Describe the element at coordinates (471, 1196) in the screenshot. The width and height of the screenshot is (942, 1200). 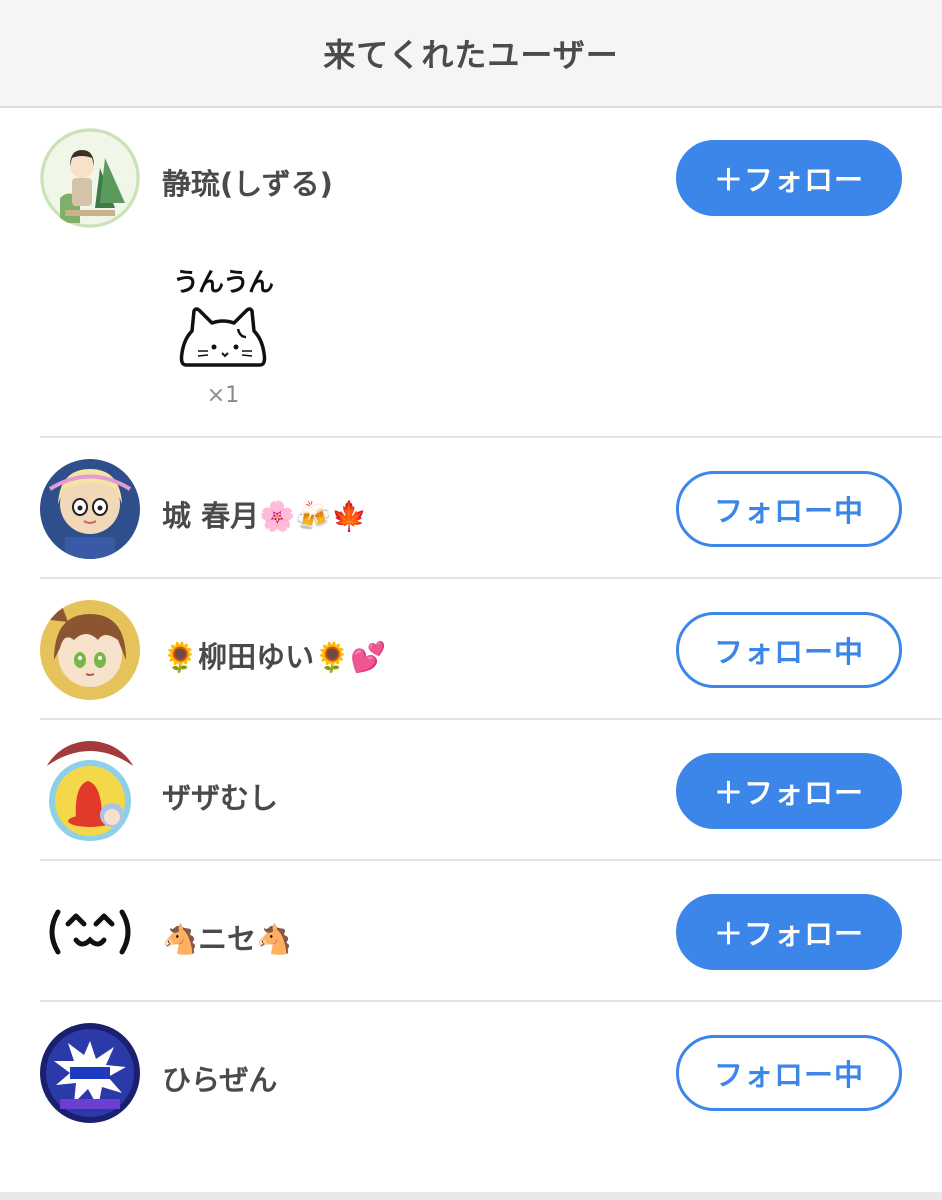
I see `bottom-bar` at that location.